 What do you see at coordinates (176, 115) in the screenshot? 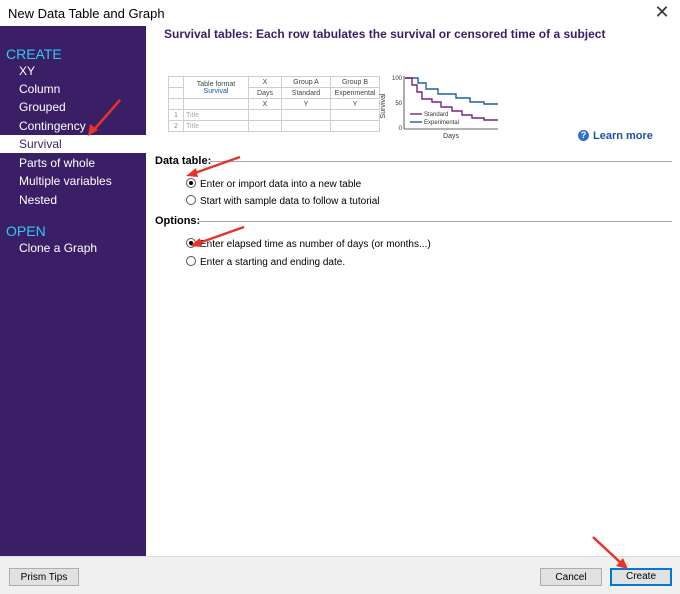
I see `row-number: 1` at bounding box center [176, 115].